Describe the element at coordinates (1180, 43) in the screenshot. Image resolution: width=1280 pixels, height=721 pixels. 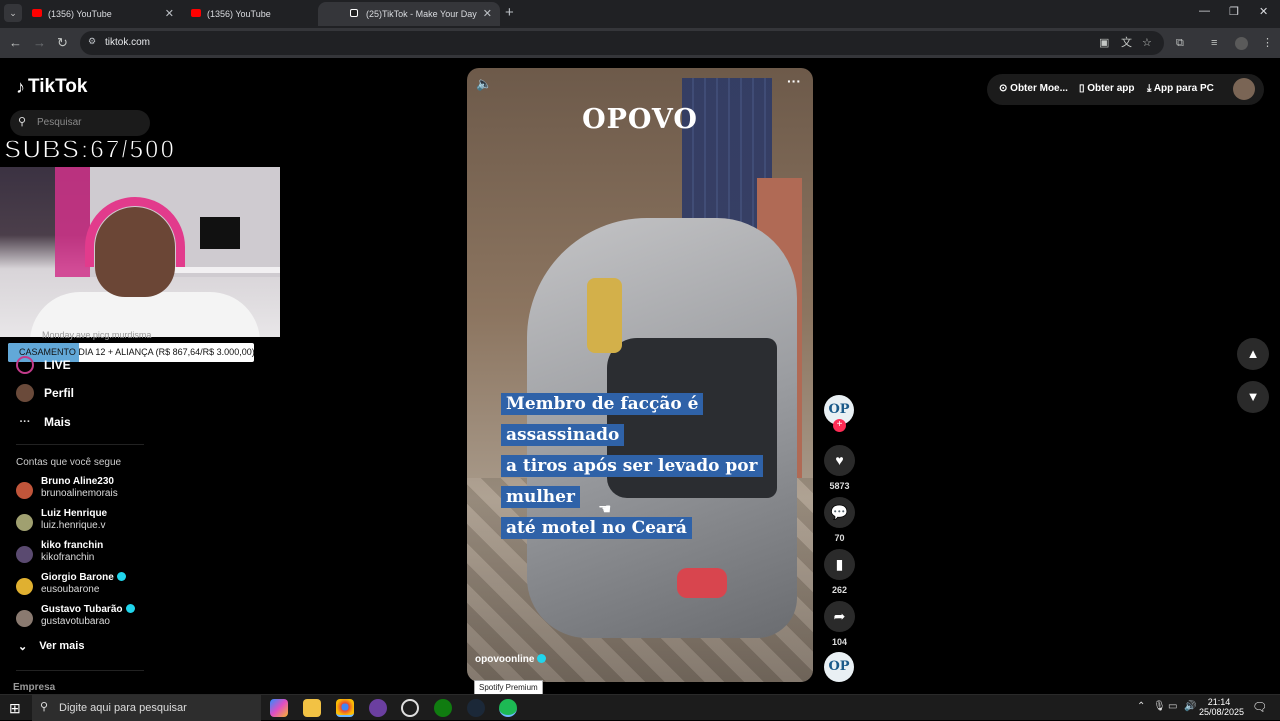
I see `extensions-icon: ⧉` at that location.